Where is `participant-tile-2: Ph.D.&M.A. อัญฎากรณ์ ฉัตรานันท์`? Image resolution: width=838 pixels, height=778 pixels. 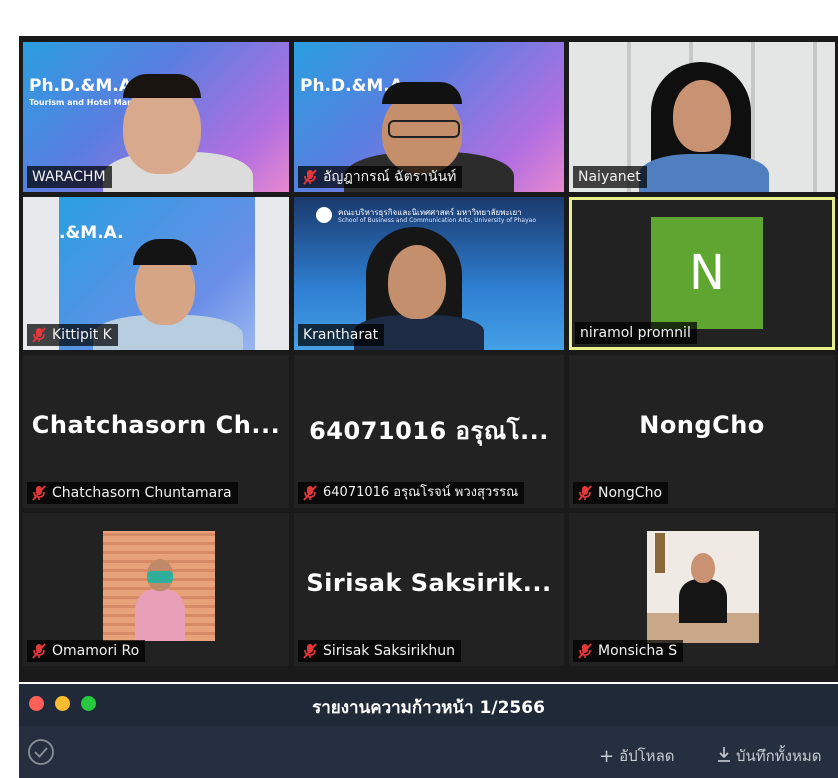 participant-tile-2: Ph.D.&M.A. อัญฎากรณ์ ฉัตรานันท์ is located at coordinates (429, 117).